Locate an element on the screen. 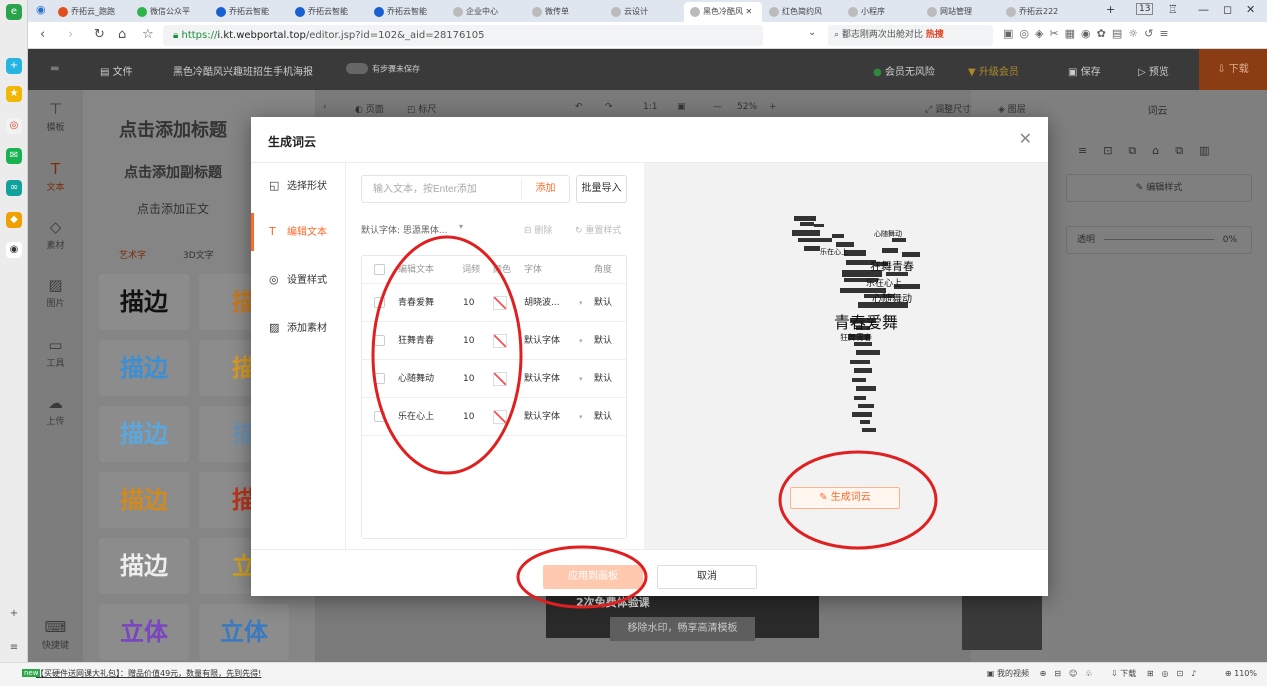 The height and width of the screenshot is (686, 1267). table-row: 乐在心上 10 默认字体 ▾ 默认 is located at coordinates (494, 417).